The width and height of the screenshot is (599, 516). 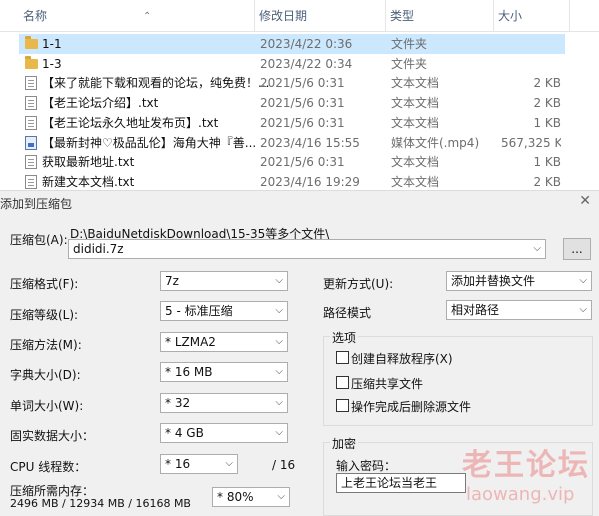 I want to click on path-mode-select: 相对路径 ⌵, so click(x=519, y=310).